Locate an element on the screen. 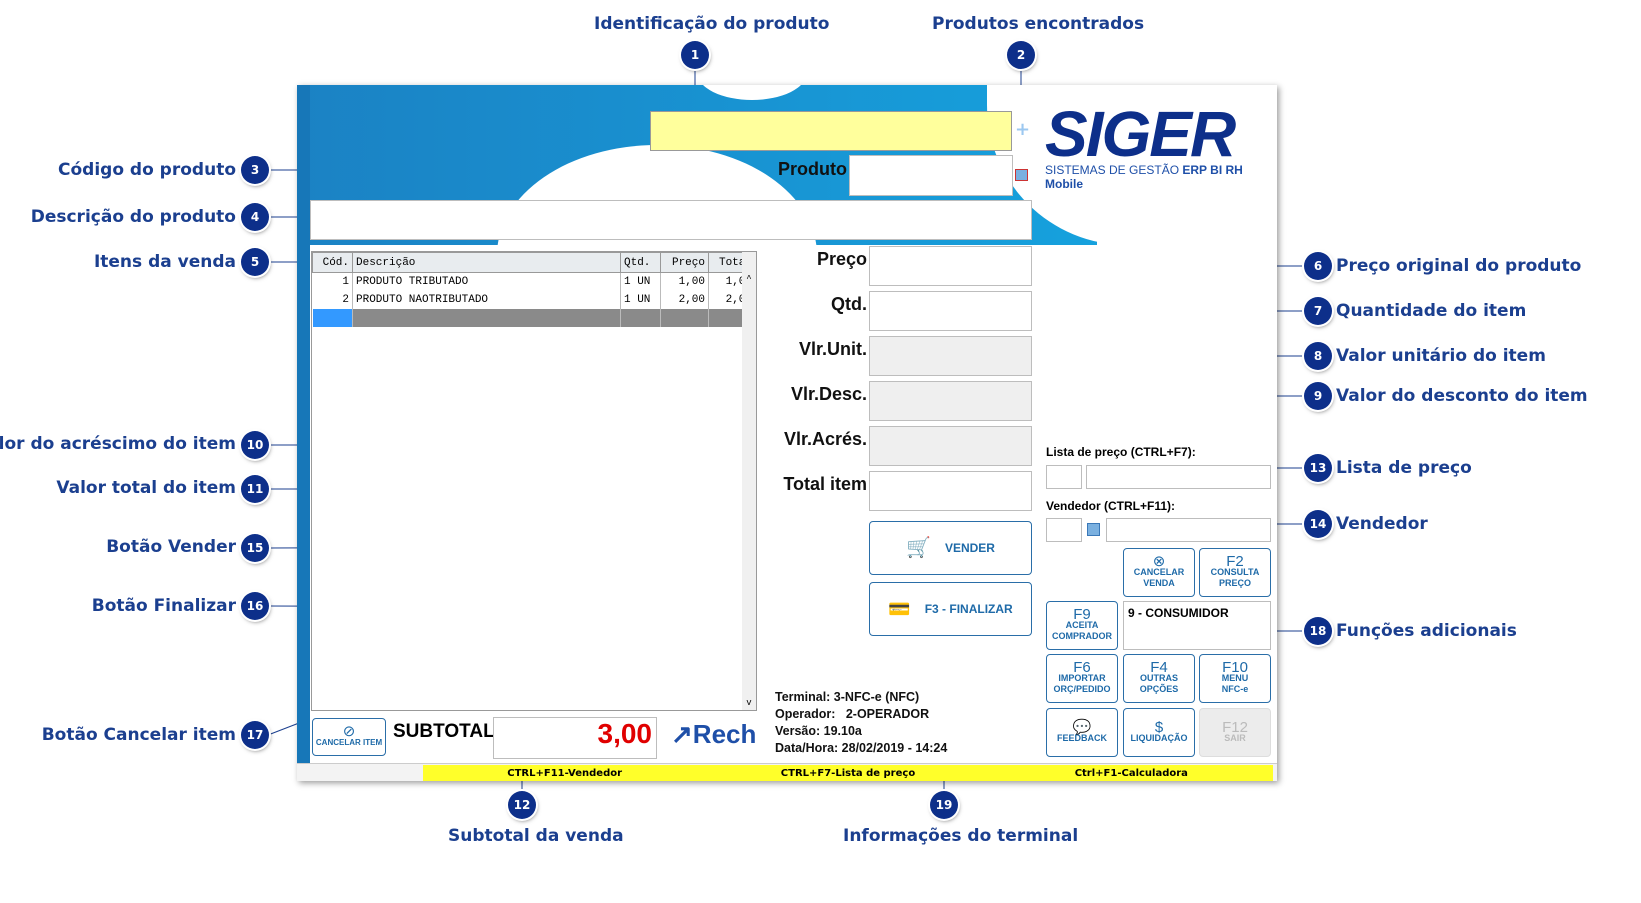  finalizar-button: 💳 F3 - FINALIZAR is located at coordinates (950, 609).